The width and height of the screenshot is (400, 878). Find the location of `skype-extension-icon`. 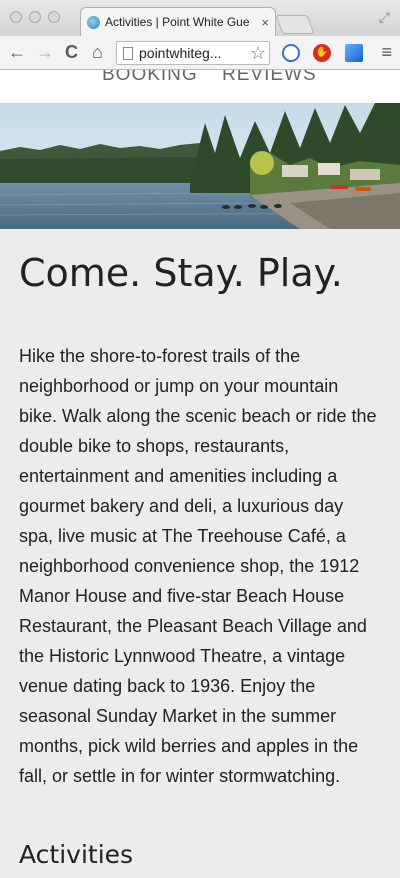

skype-extension-icon is located at coordinates (291, 53).